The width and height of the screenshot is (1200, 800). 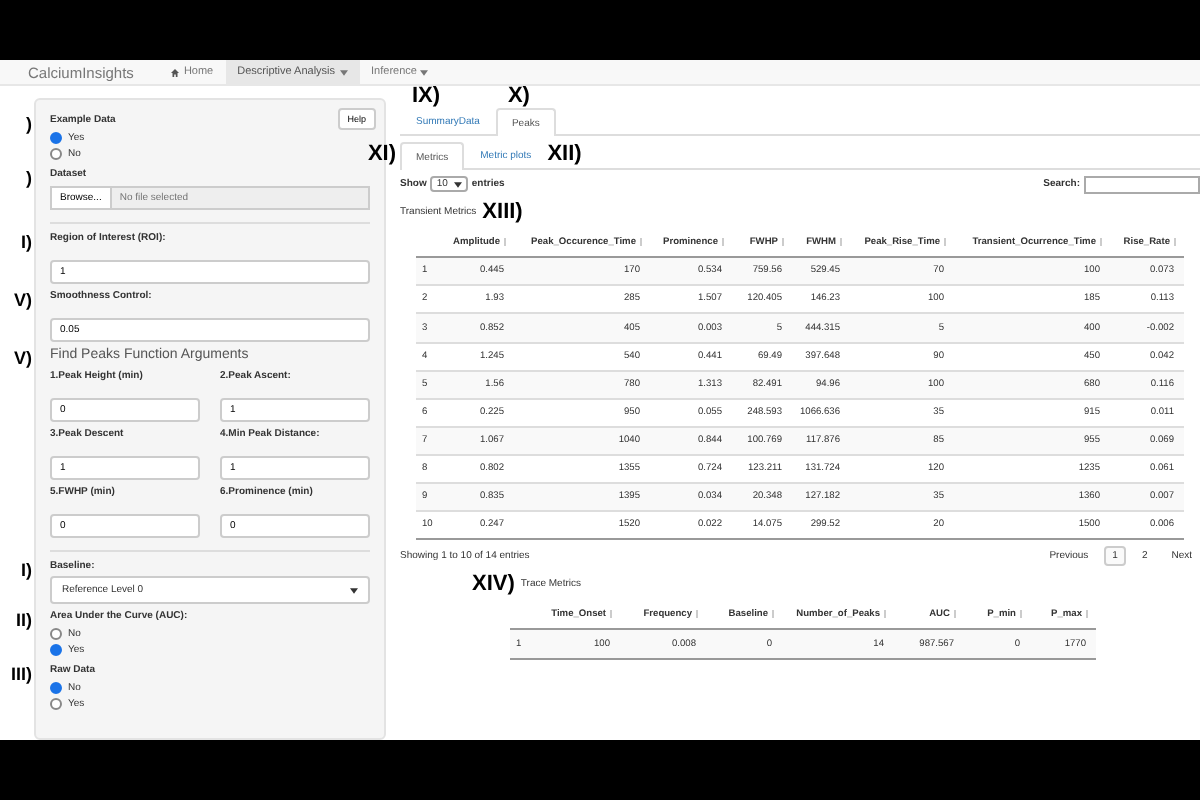 I want to click on annotation-label: II), so click(x=24, y=620).